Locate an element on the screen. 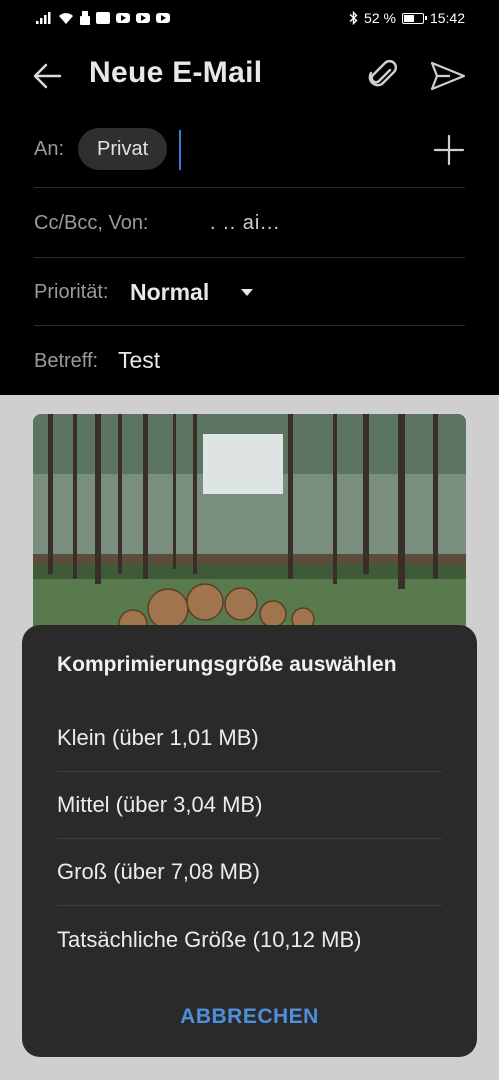 This screenshot has width=499, height=1080. dialog-title: Komprimierungsgröße auswählen is located at coordinates (227, 664).